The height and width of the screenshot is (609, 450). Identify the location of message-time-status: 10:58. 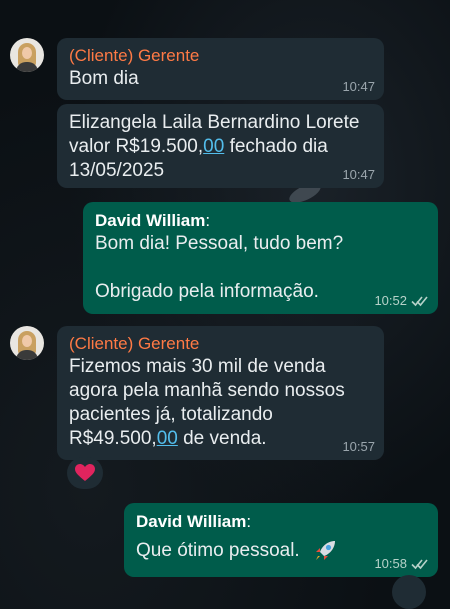
(401, 564).